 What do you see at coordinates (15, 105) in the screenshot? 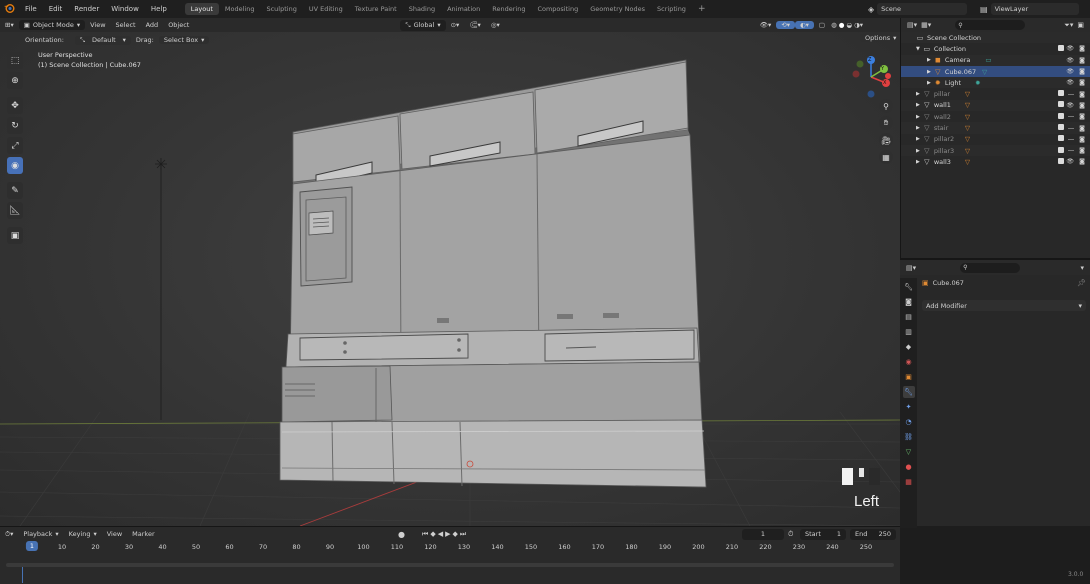
I see `move-tool: ✥` at bounding box center [15, 105].